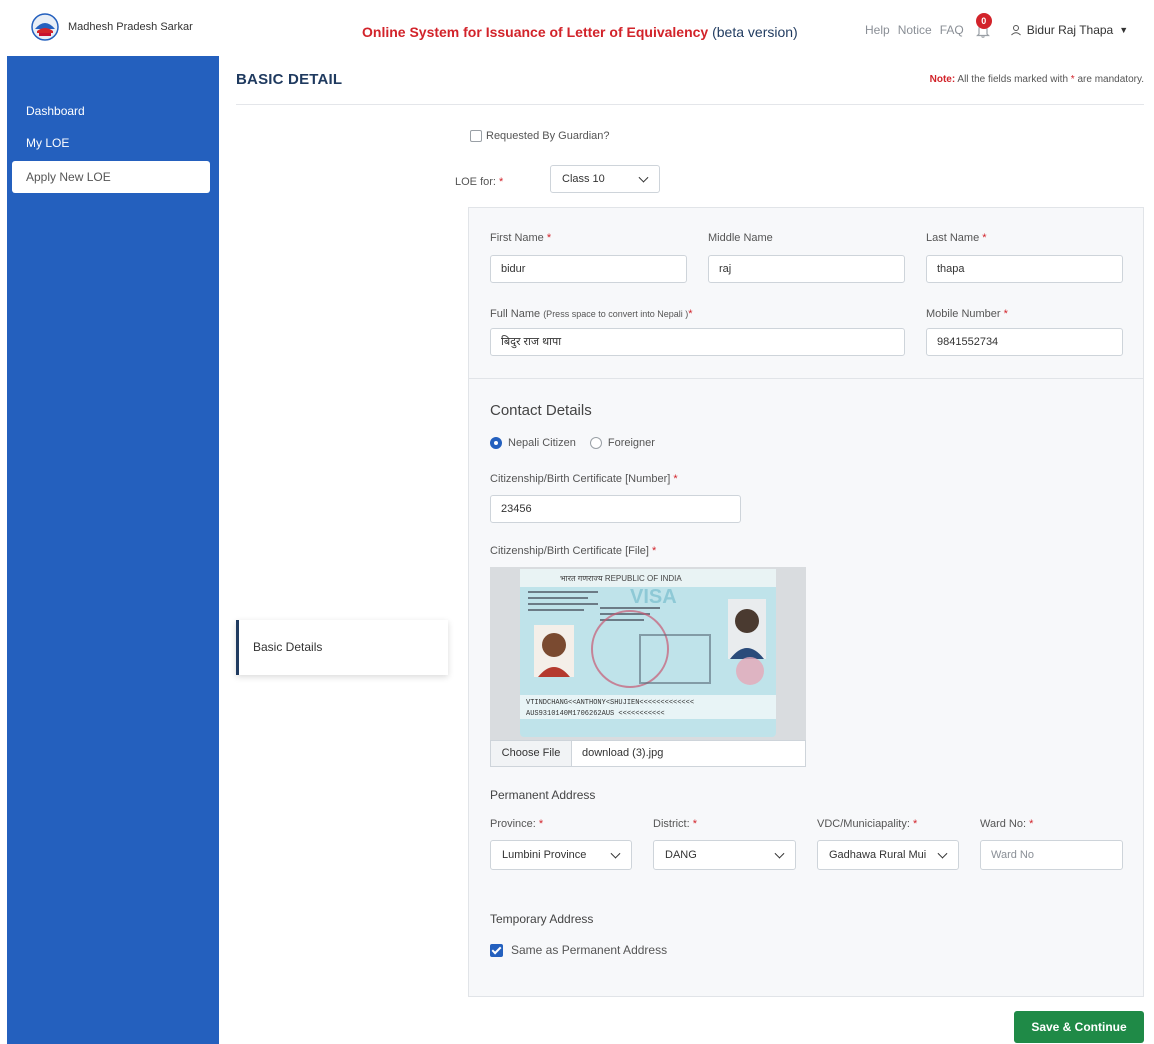 This screenshot has width=1154, height=1044. What do you see at coordinates (983, 21) in the screenshot?
I see `notification-badge: 0` at bounding box center [983, 21].